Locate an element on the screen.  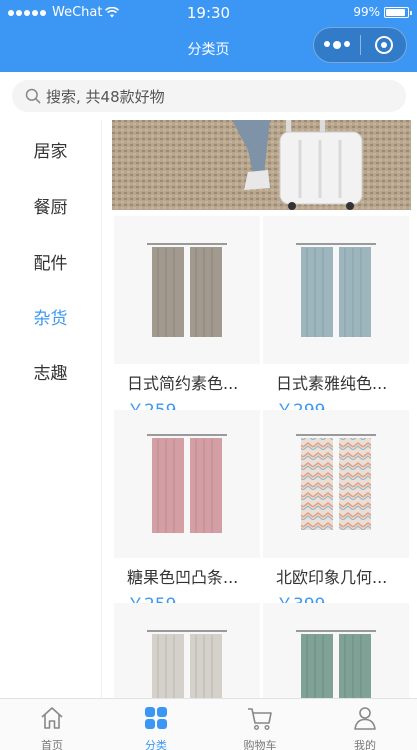
status-bar: WeChat 19:30 99% is located at coordinates (208, 13).